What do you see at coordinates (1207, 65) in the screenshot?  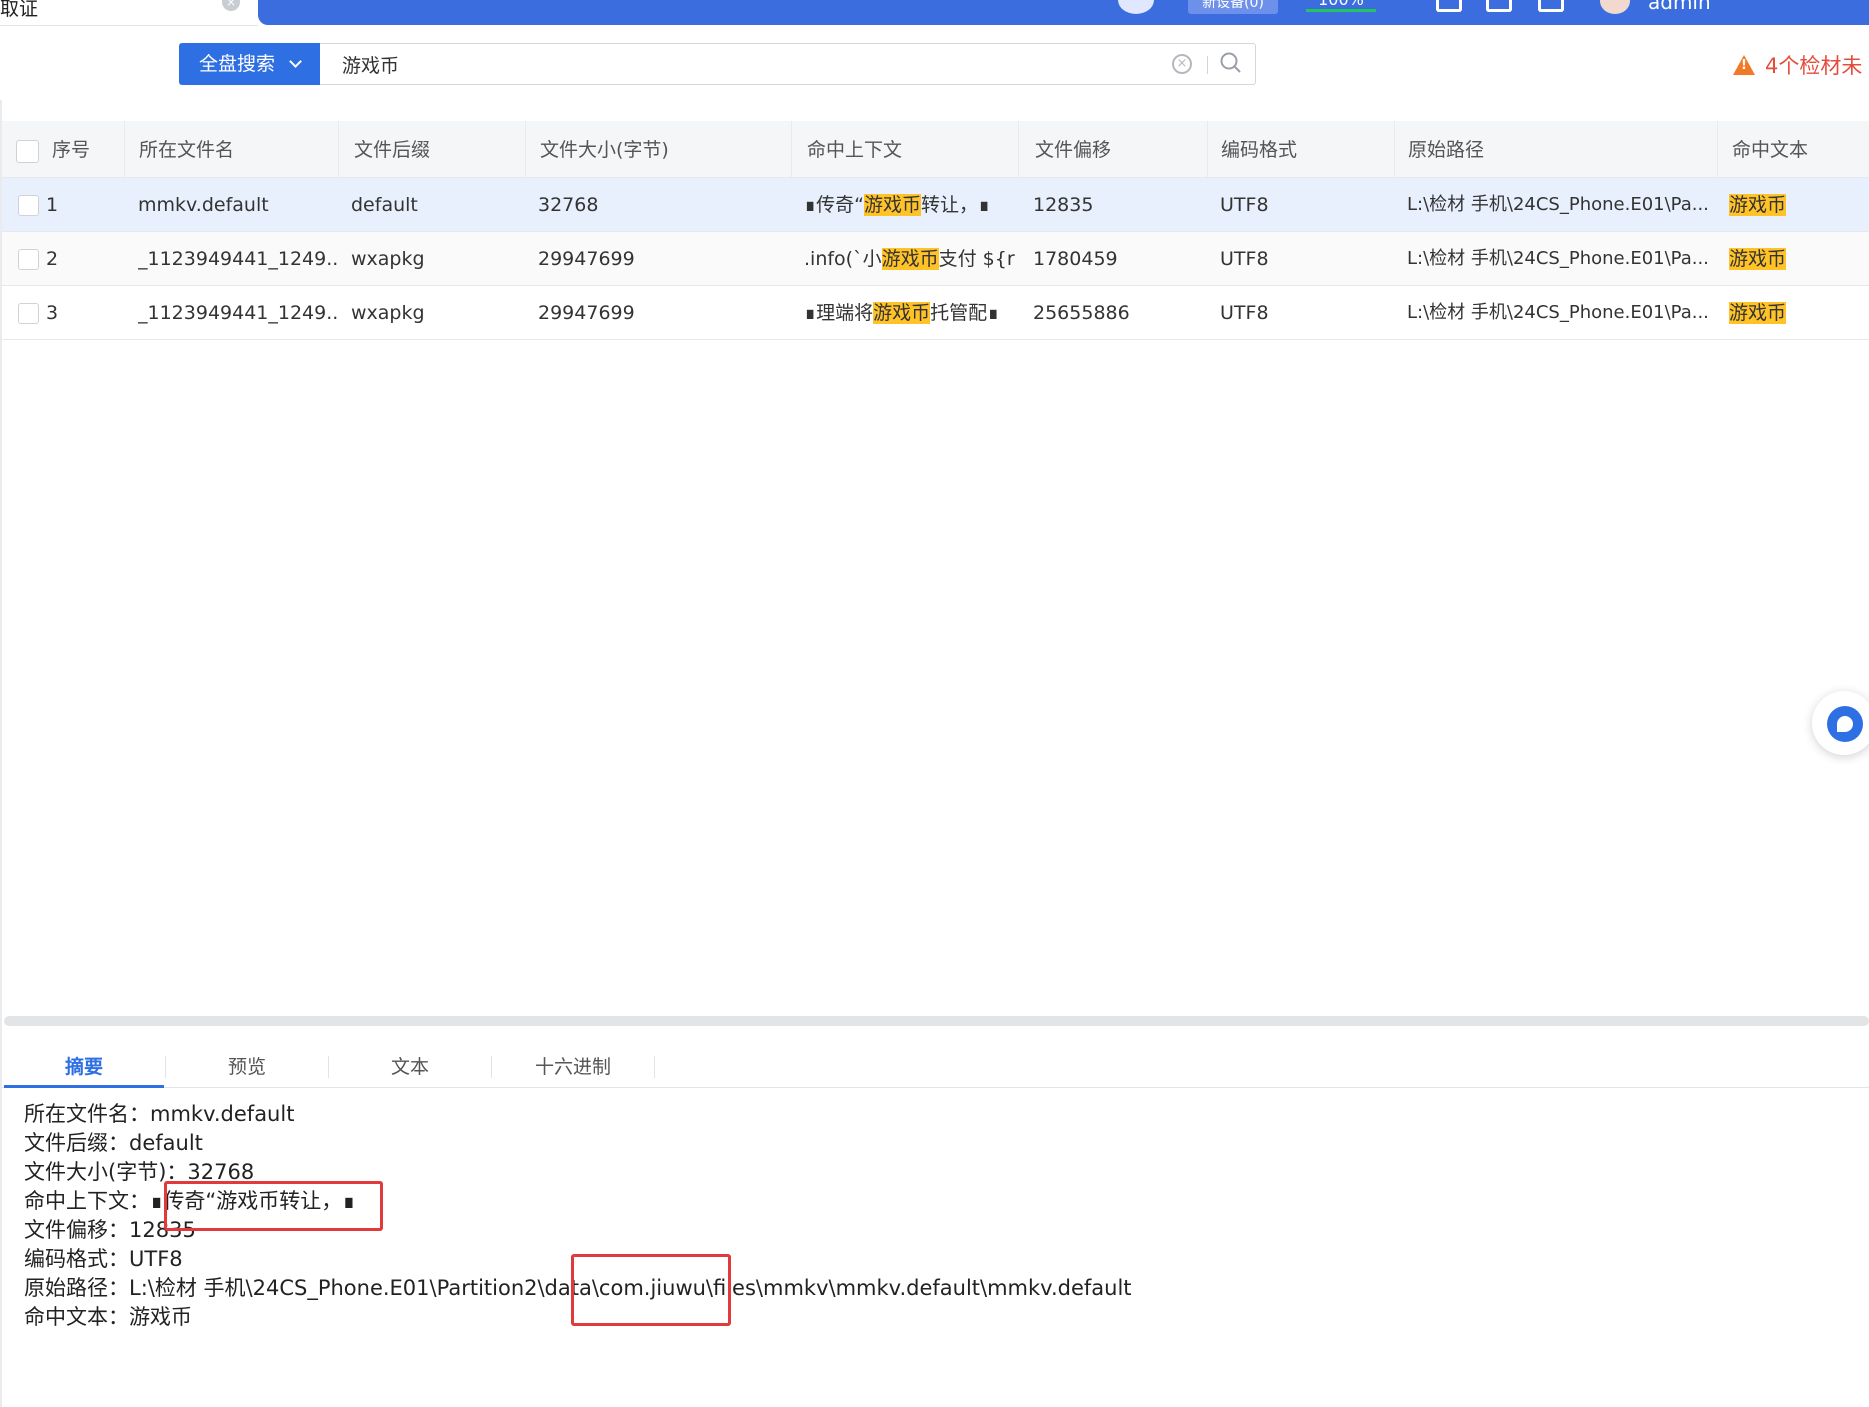 I see `divider` at bounding box center [1207, 65].